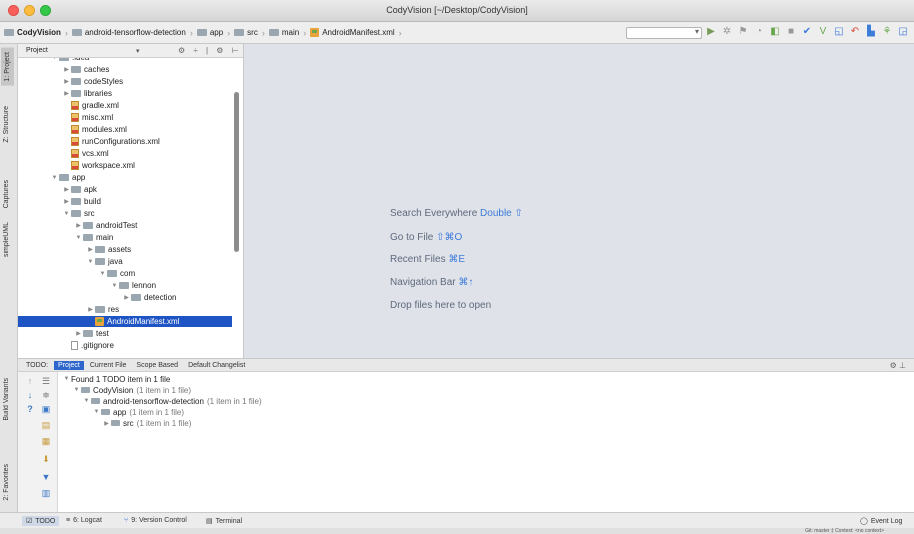  I want to click on flatten-packages-icon: ▦, so click(46, 441).